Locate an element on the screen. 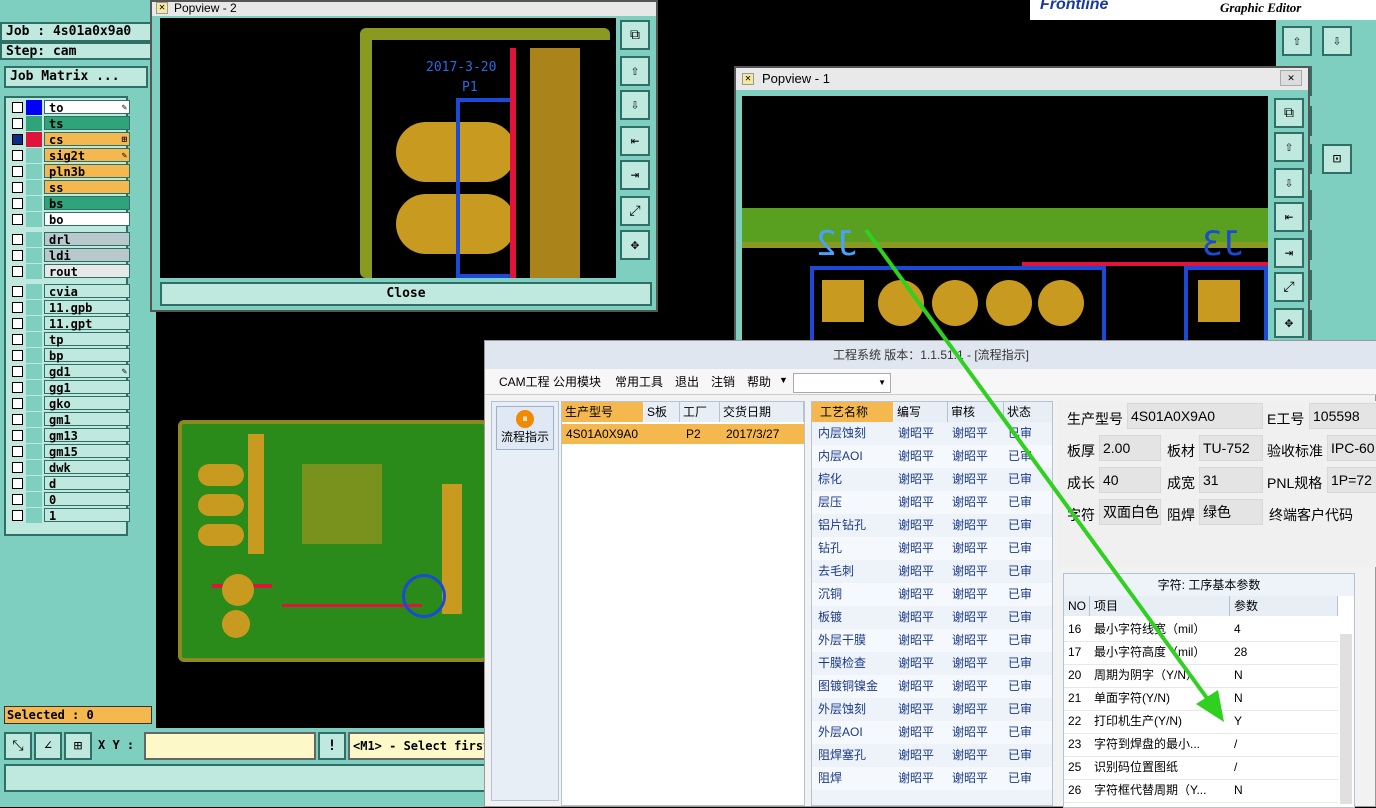 The image size is (1376, 808). layer-row: gm1 is located at coordinates (69, 419).